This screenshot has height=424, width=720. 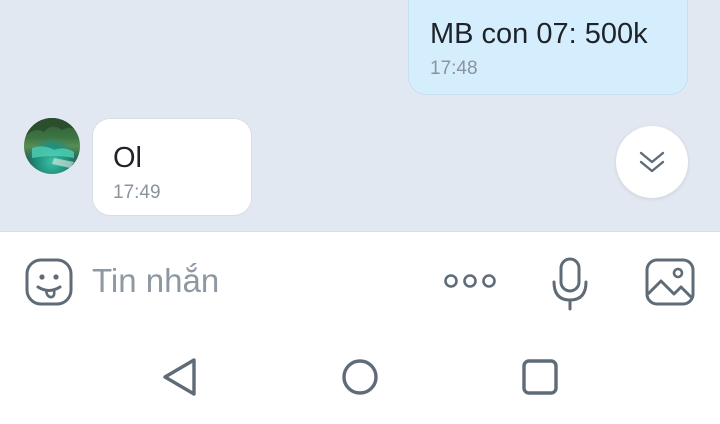 What do you see at coordinates (540, 377) in the screenshot?
I see `recent-apps-square-icon` at bounding box center [540, 377].